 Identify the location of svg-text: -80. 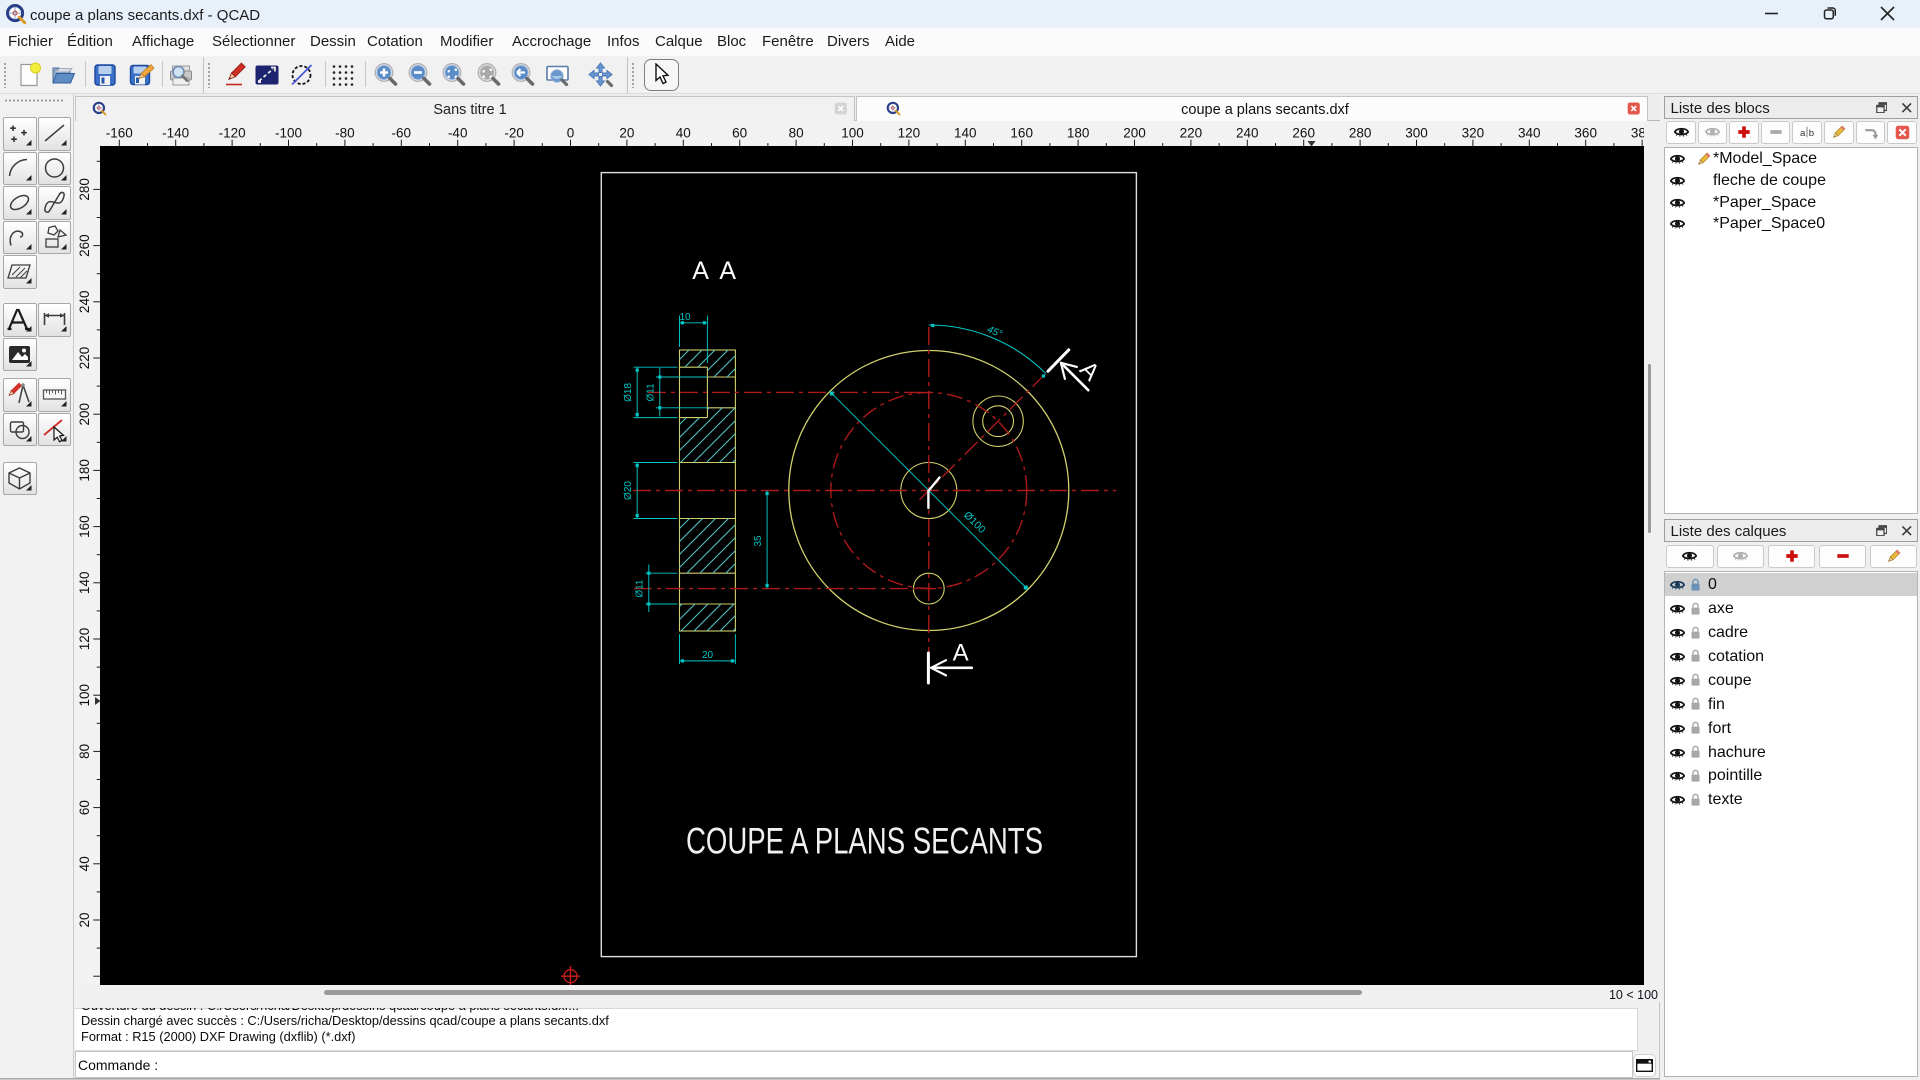
(345, 132).